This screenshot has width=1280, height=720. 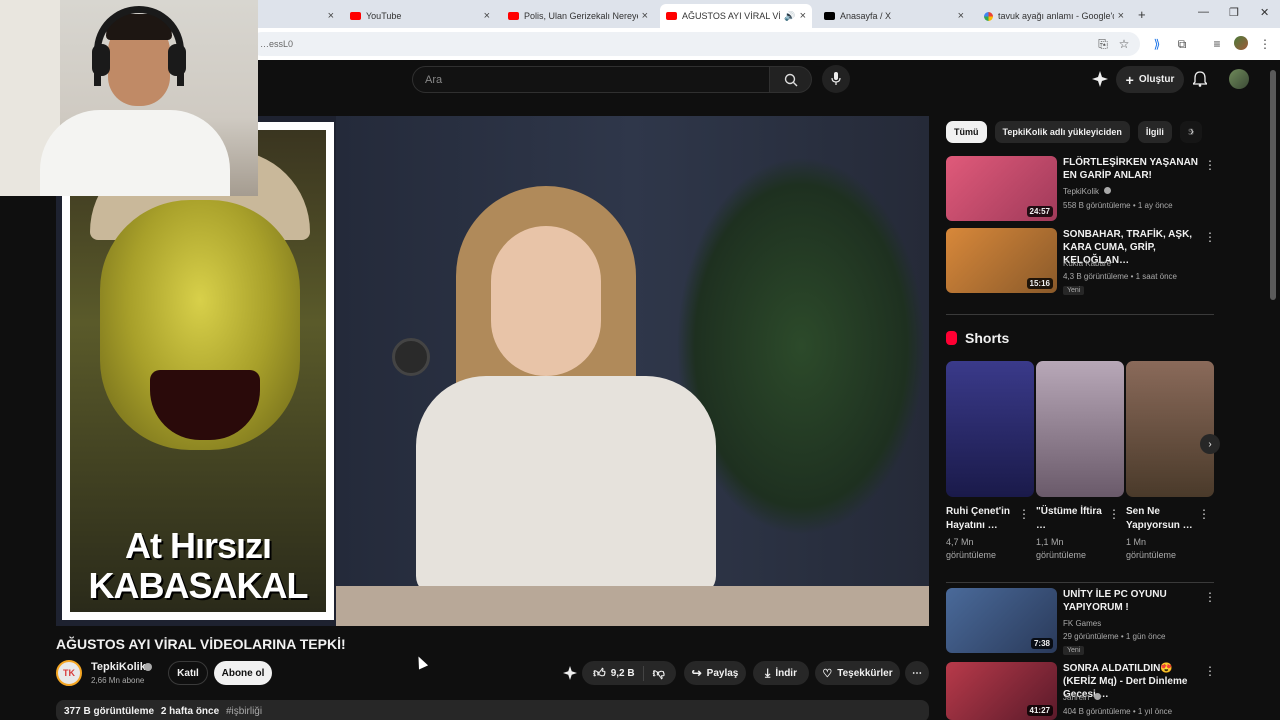 What do you see at coordinates (578, 16) in the screenshot?
I see `browser-tab: Polis, Ulan Gerizekalı Nereye Al ×` at bounding box center [578, 16].